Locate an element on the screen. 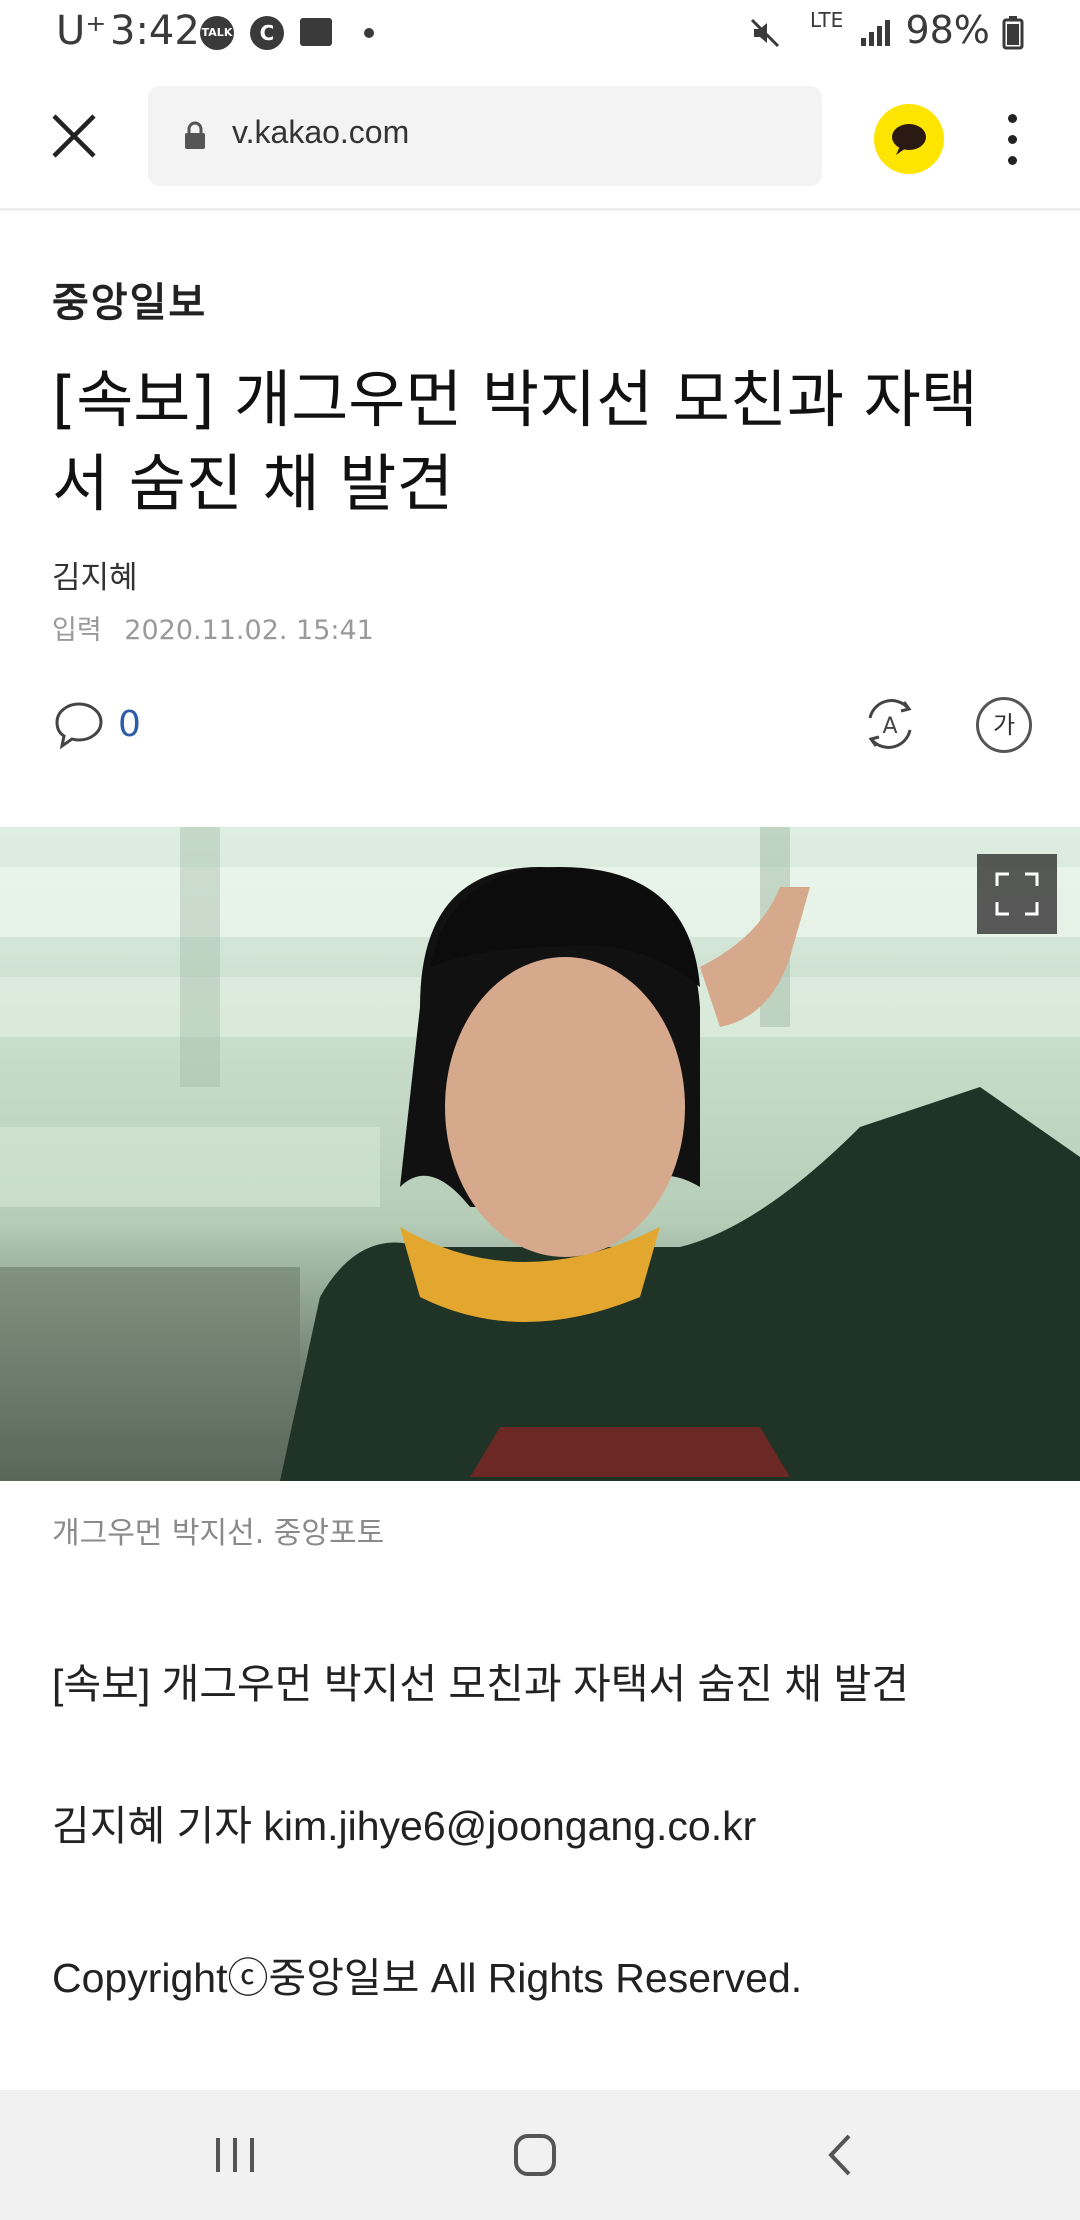 The width and height of the screenshot is (1080, 2220). comment-count: 0 is located at coordinates (129, 724).